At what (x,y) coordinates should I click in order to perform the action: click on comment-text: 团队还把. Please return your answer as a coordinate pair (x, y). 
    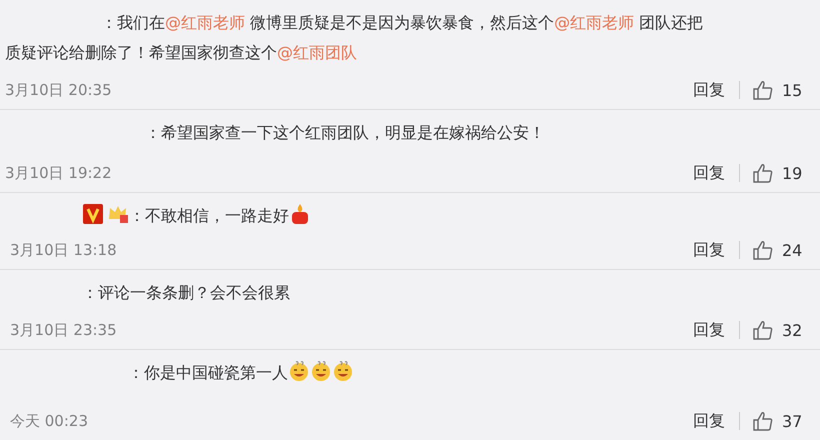
    Looking at the image, I should click on (671, 22).